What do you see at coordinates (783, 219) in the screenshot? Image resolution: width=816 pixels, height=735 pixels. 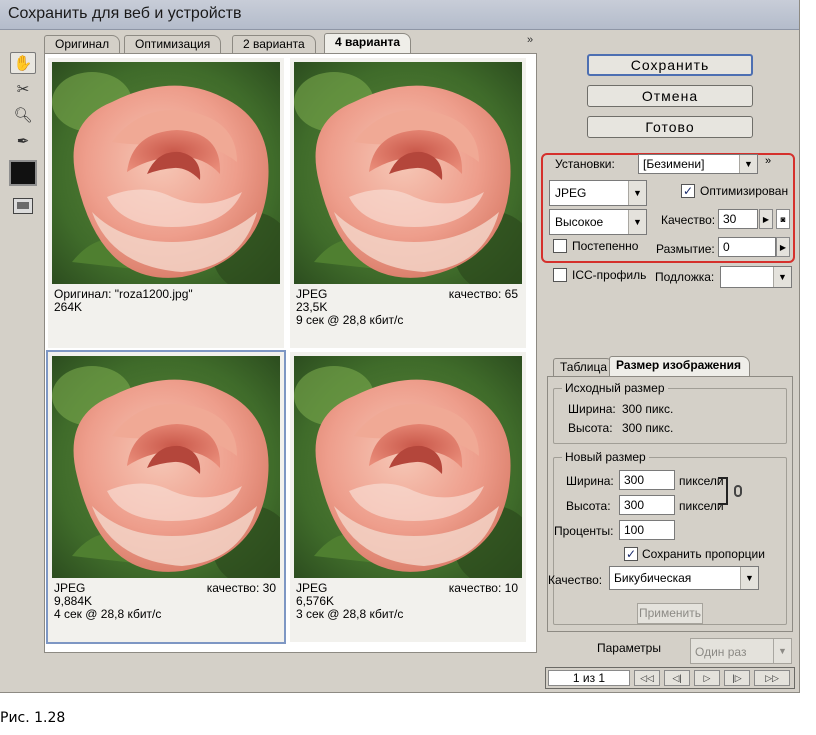 I see `quality-mask-icon: ◙` at bounding box center [783, 219].